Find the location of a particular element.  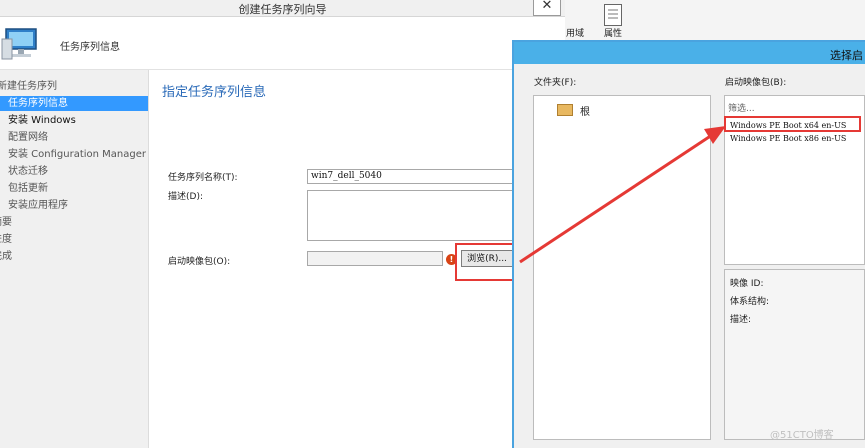

ribbon-domain-label: 用域 is located at coordinates (575, 32).